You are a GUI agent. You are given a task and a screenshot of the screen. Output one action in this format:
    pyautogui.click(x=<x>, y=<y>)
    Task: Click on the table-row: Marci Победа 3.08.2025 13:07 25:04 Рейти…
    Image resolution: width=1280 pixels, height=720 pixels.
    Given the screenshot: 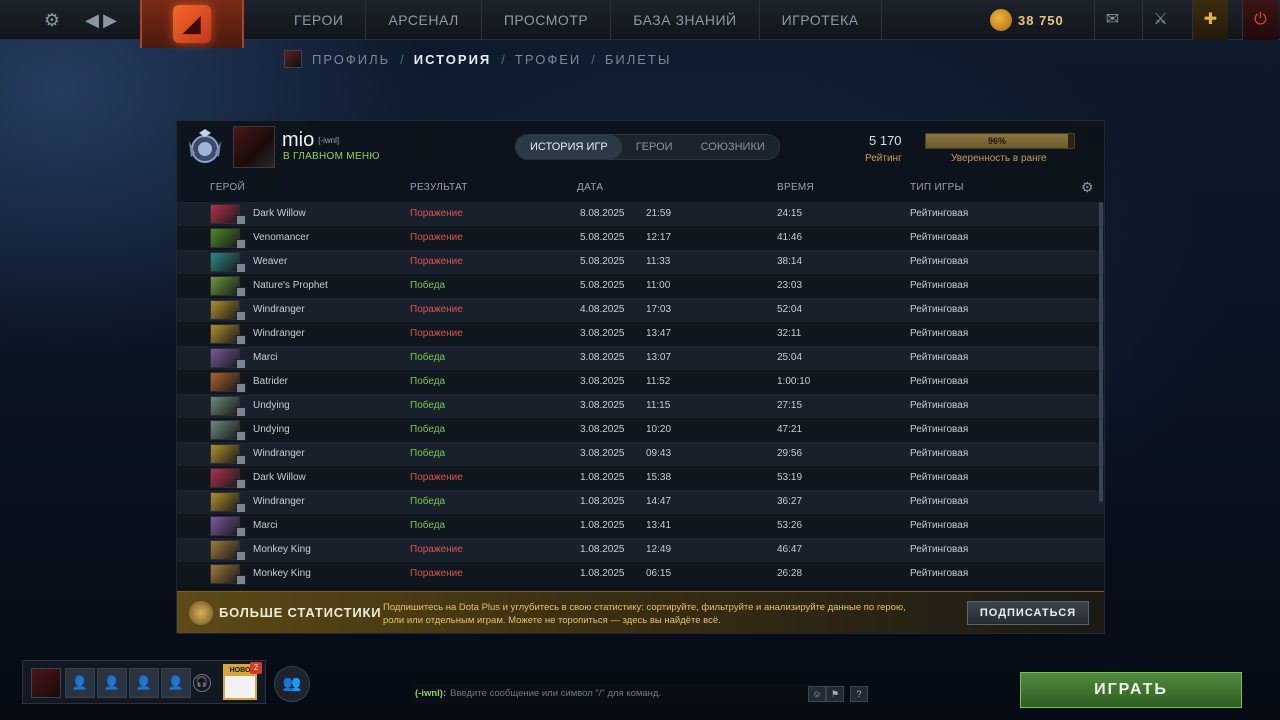 What is the action you would take?
    pyautogui.click(x=640, y=358)
    